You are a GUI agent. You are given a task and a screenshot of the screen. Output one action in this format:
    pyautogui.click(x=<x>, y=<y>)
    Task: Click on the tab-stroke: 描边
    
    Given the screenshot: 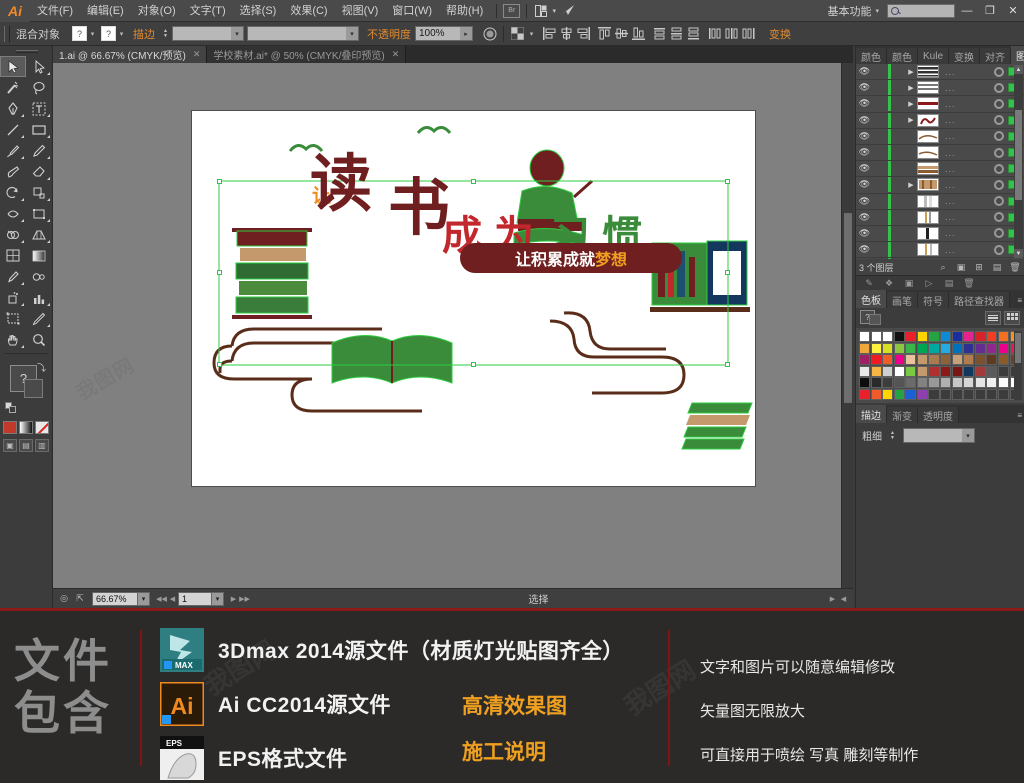 What is the action you would take?
    pyautogui.click(x=871, y=414)
    